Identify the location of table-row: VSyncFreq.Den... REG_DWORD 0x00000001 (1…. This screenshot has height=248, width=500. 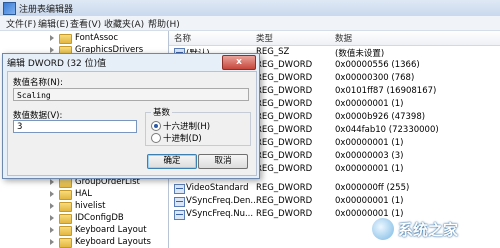
(334, 201).